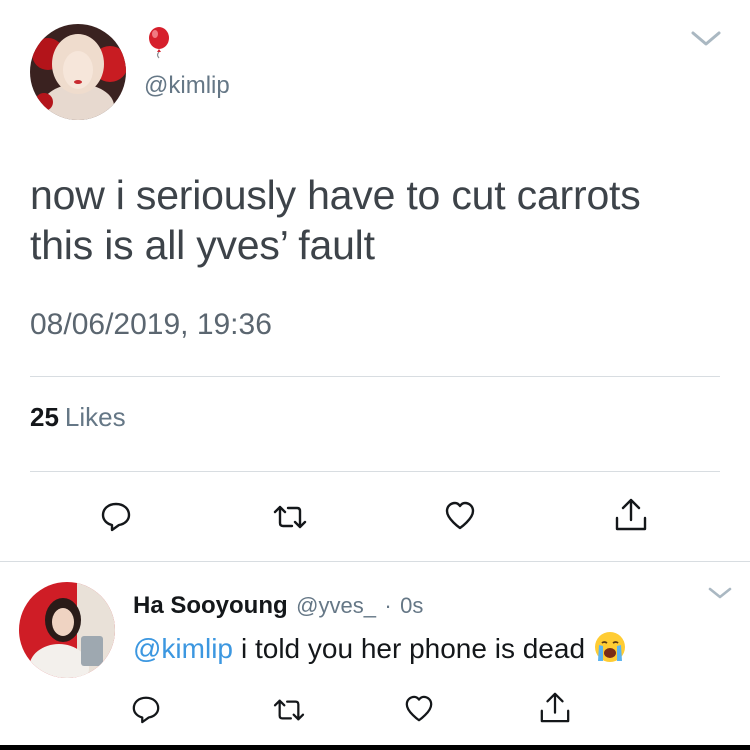 The height and width of the screenshot is (750, 750). What do you see at coordinates (202, 245) in the screenshot?
I see `tweet-text-line: this is all yves’ fault` at bounding box center [202, 245].